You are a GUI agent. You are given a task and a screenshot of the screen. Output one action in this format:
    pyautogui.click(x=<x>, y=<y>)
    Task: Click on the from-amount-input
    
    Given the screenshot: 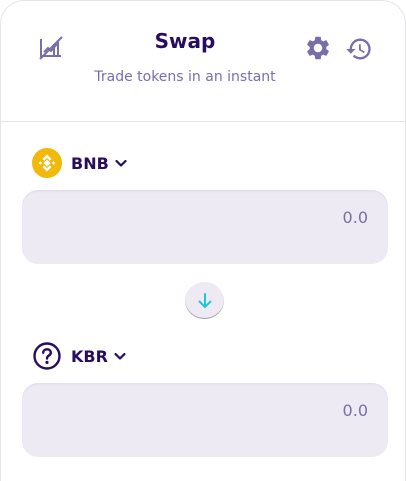 What is the action you would take?
    pyautogui.click(x=218, y=217)
    